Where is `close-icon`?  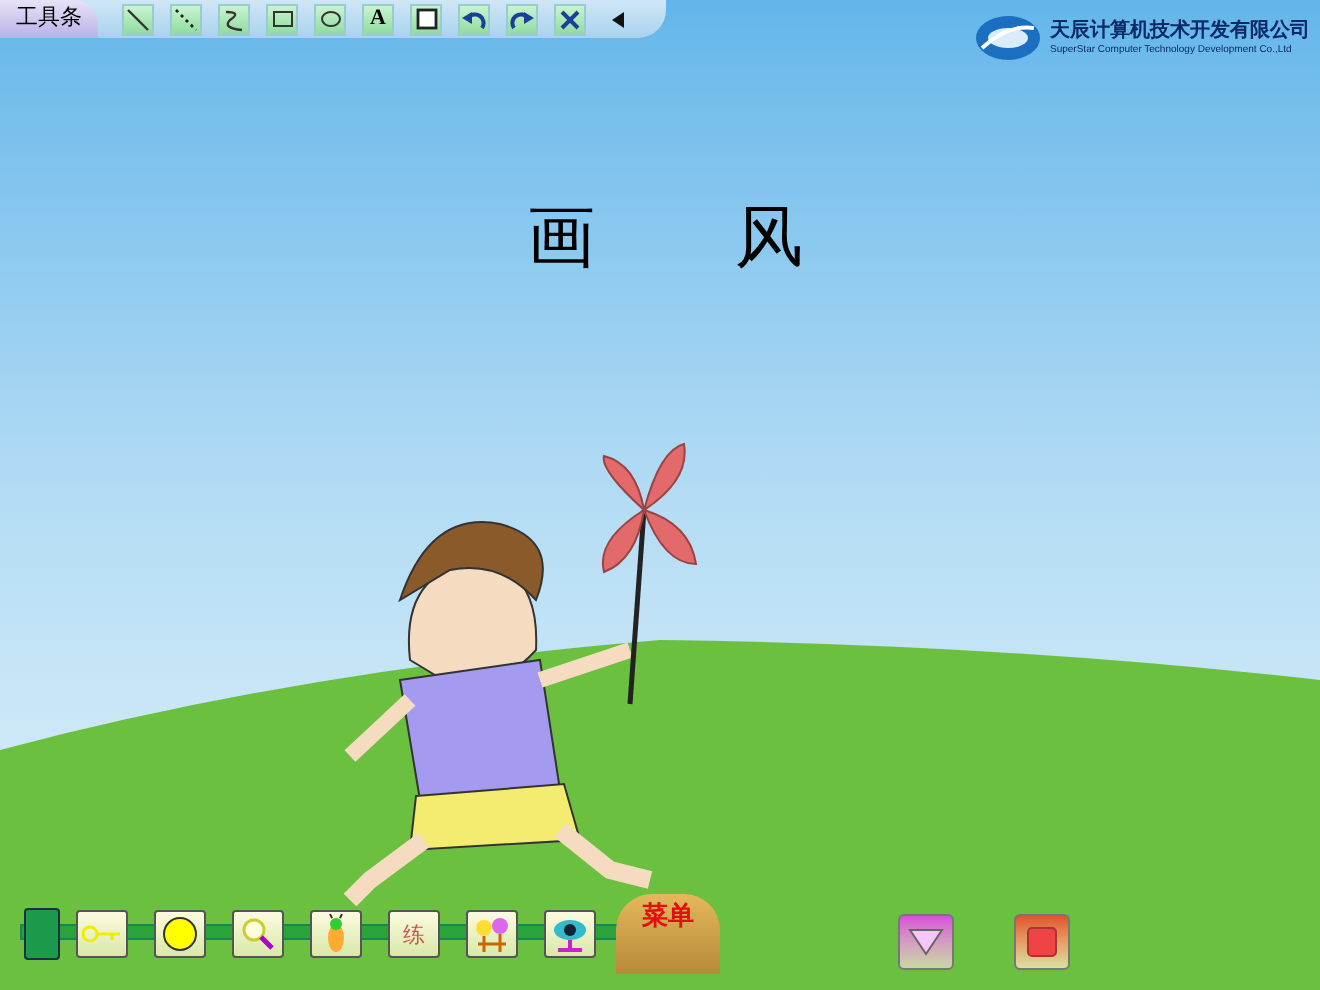
close-icon is located at coordinates (570, 19).